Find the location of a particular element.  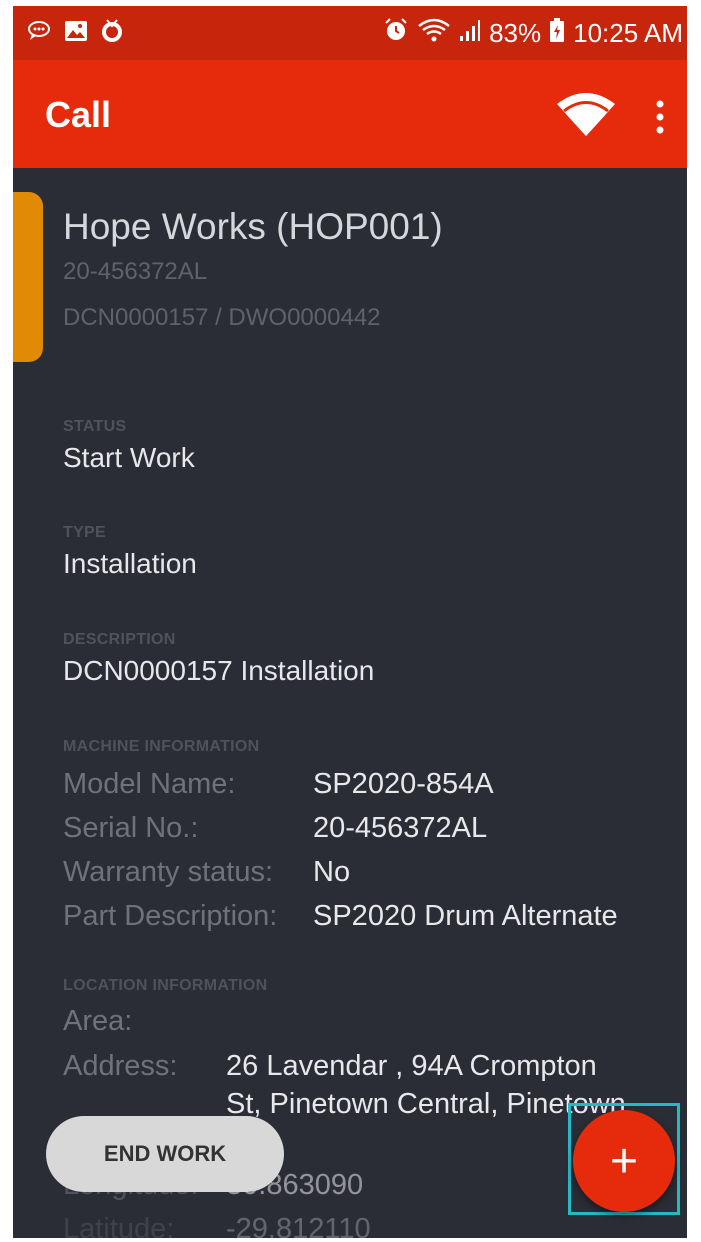

address-line-1: 26 Lavendar , 94A Crompton is located at coordinates (411, 1066).